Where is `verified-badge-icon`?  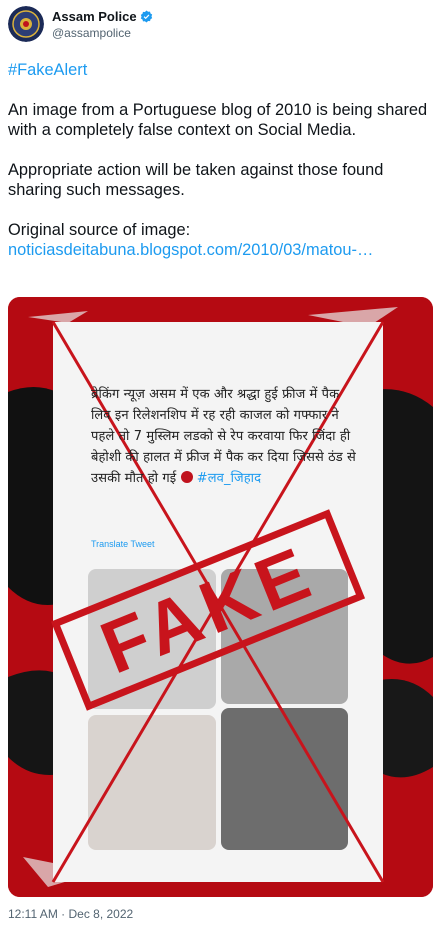 verified-badge-icon is located at coordinates (146, 16).